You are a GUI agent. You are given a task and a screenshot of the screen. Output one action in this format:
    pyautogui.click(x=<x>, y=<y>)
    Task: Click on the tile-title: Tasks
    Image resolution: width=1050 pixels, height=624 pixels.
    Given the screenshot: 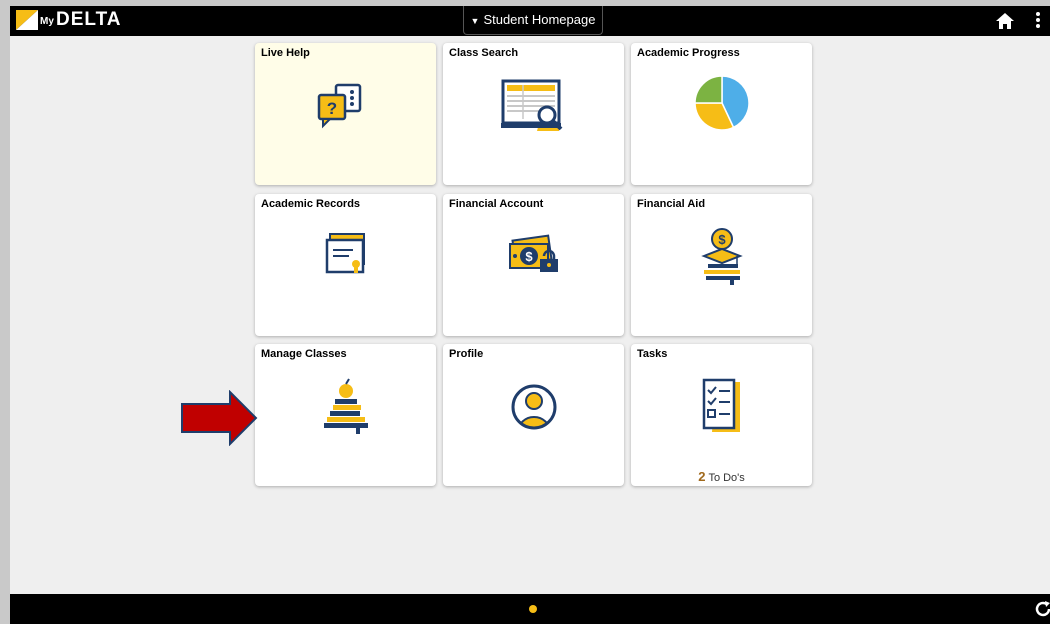 What is the action you would take?
    pyautogui.click(x=652, y=354)
    